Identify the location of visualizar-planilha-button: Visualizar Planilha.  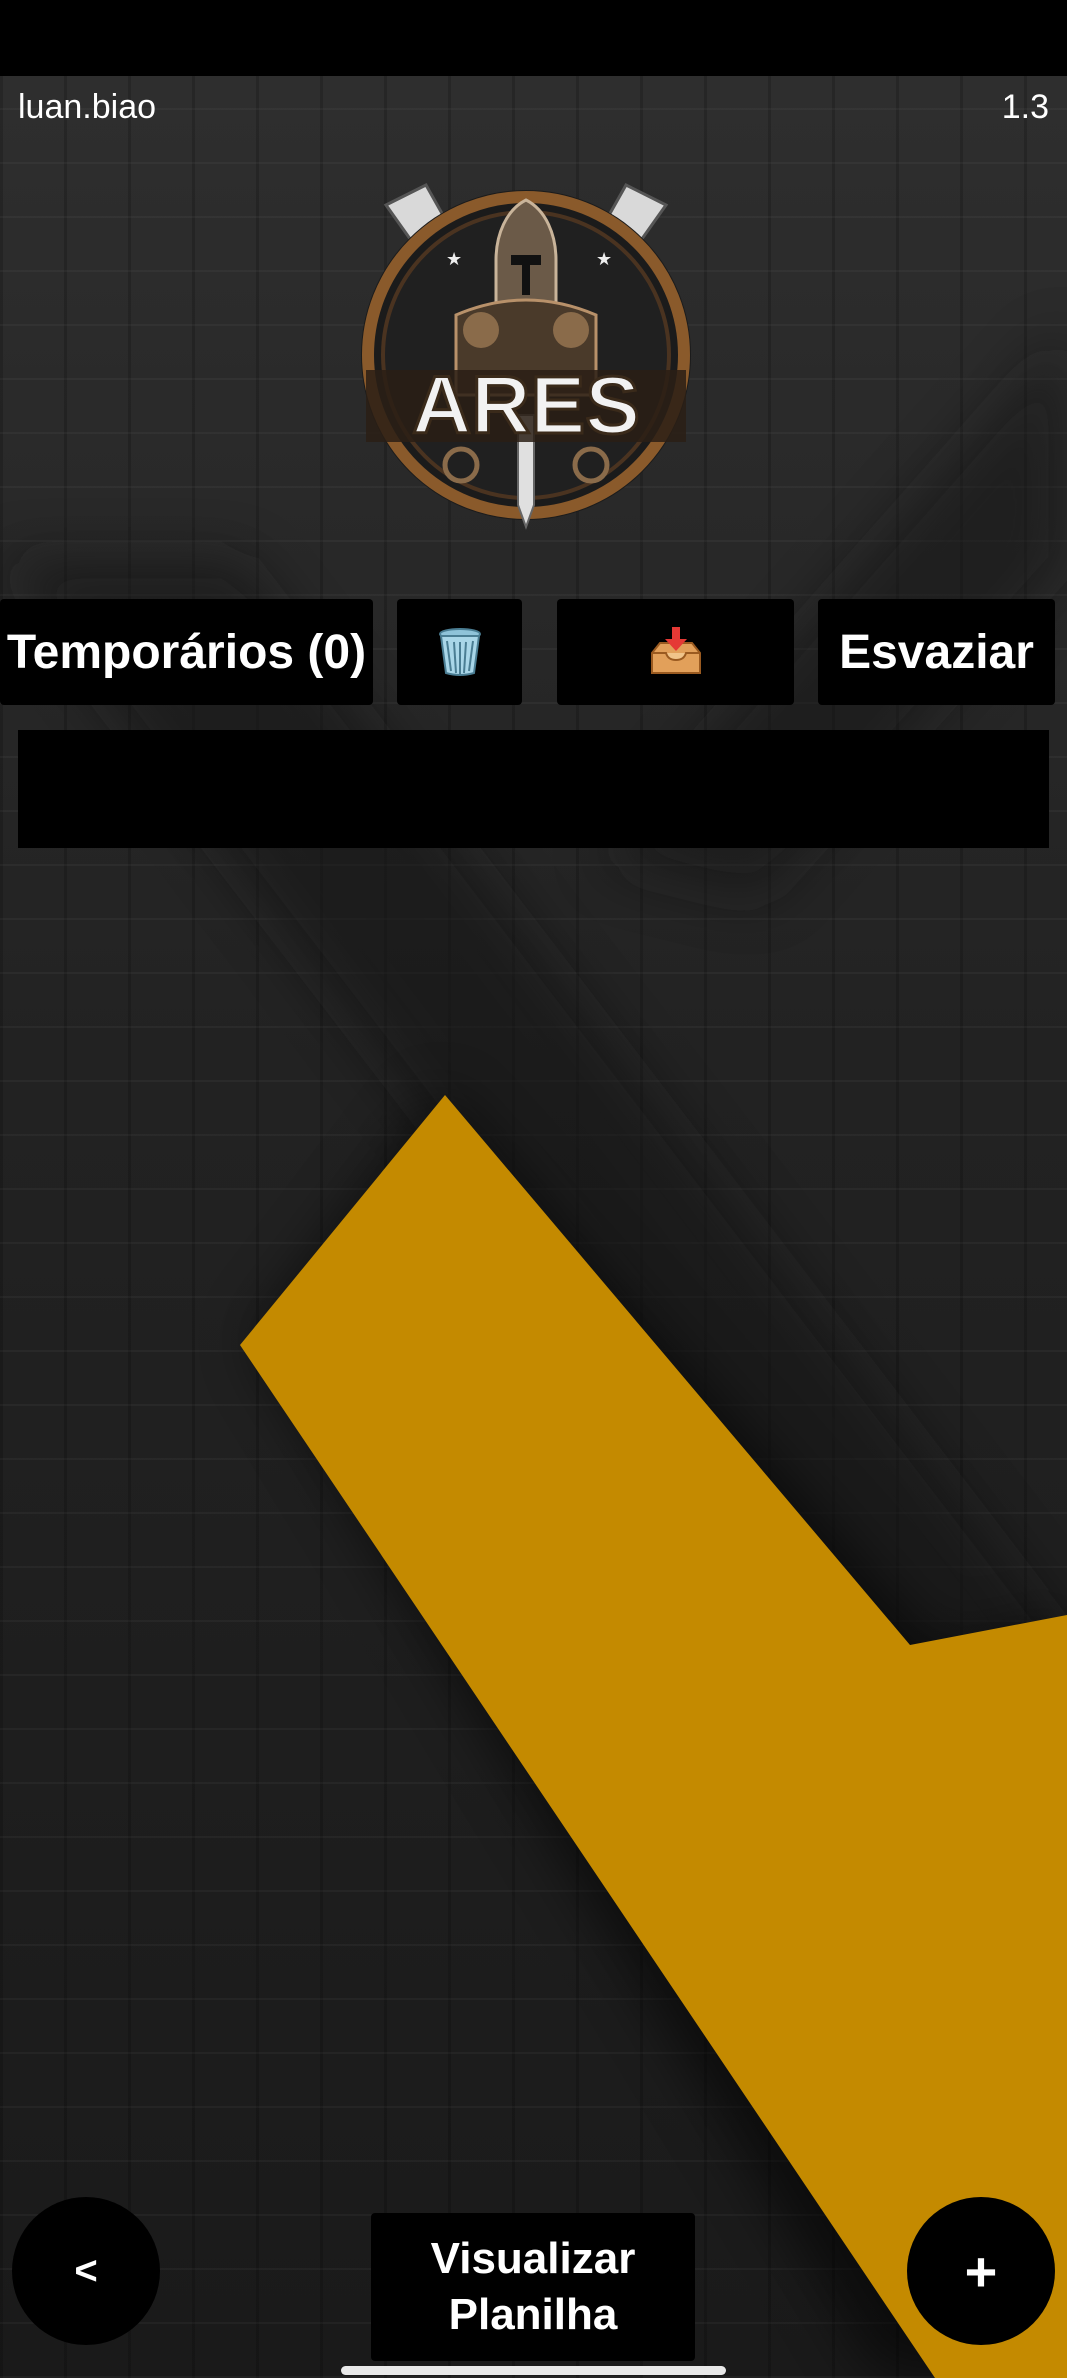
(533, 2287).